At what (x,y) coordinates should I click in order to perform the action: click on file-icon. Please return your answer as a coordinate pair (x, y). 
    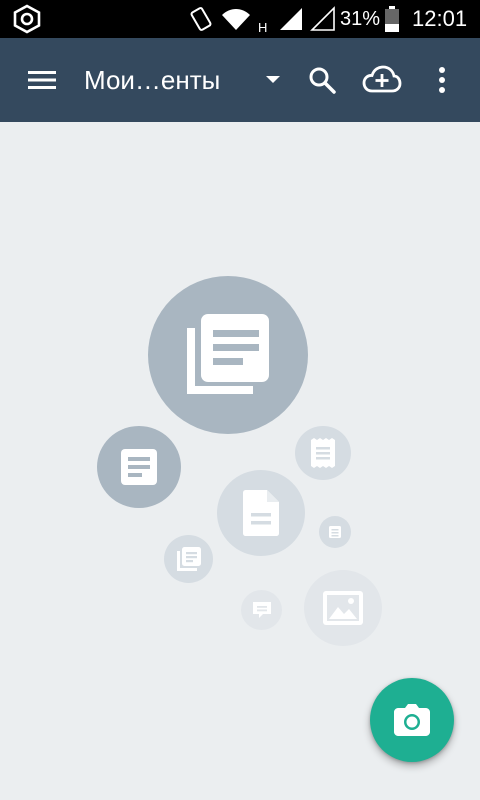
    Looking at the image, I should click on (261, 513).